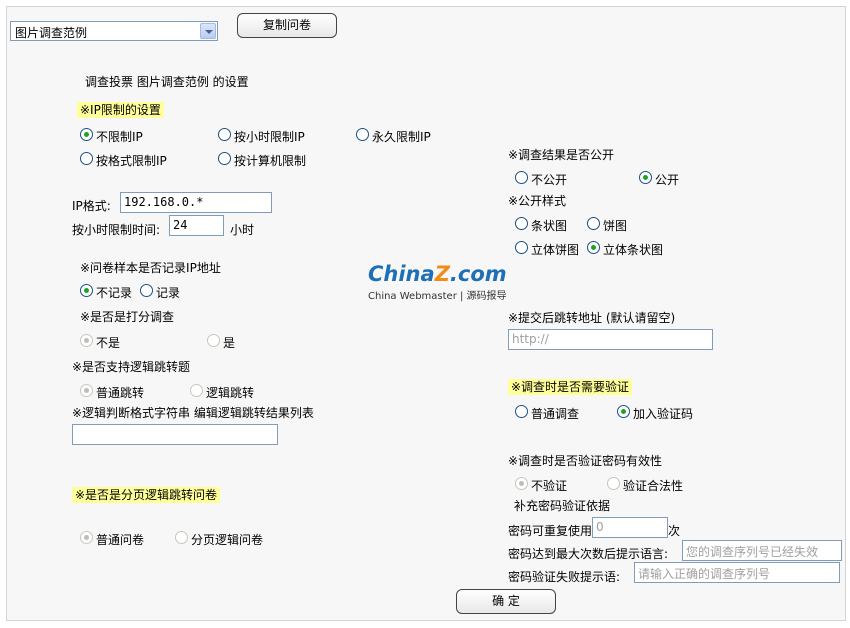 The image size is (850, 628). I want to click on hours-unit: 小时, so click(242, 230).